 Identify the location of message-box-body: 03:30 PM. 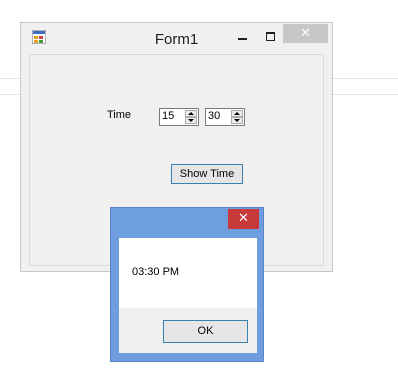
(188, 273).